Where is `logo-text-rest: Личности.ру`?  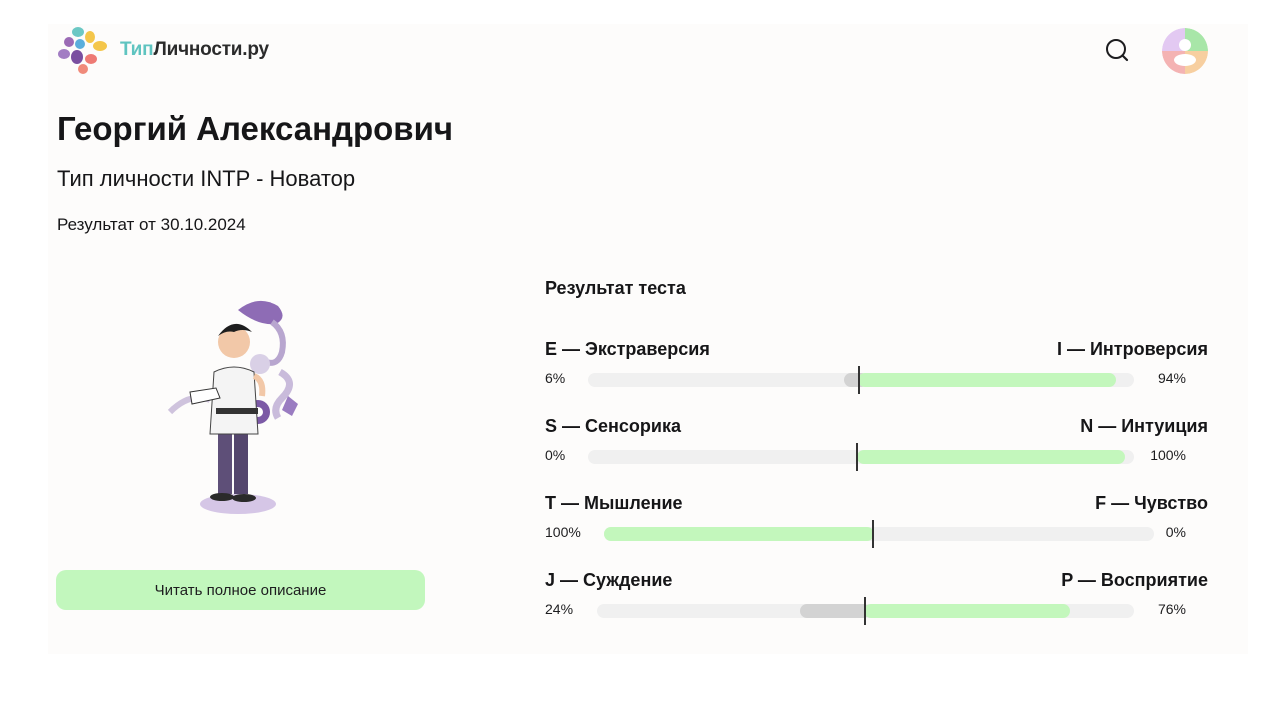 logo-text-rest: Личности.ру is located at coordinates (211, 49).